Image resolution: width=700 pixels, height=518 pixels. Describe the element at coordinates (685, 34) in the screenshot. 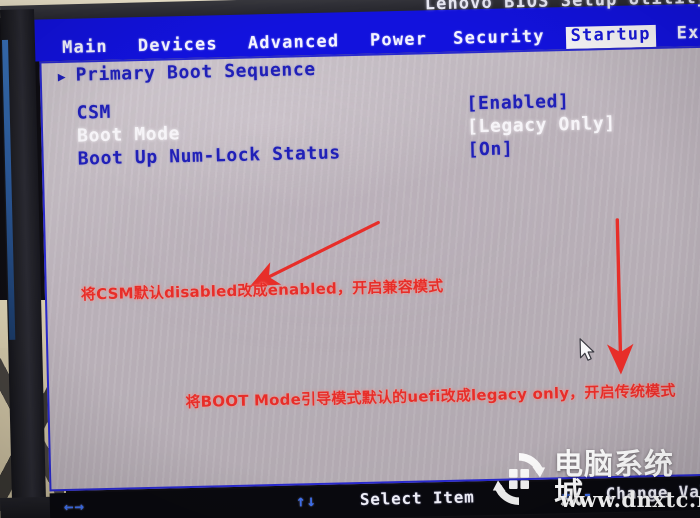

I see `menu-item-exit: Exit` at that location.